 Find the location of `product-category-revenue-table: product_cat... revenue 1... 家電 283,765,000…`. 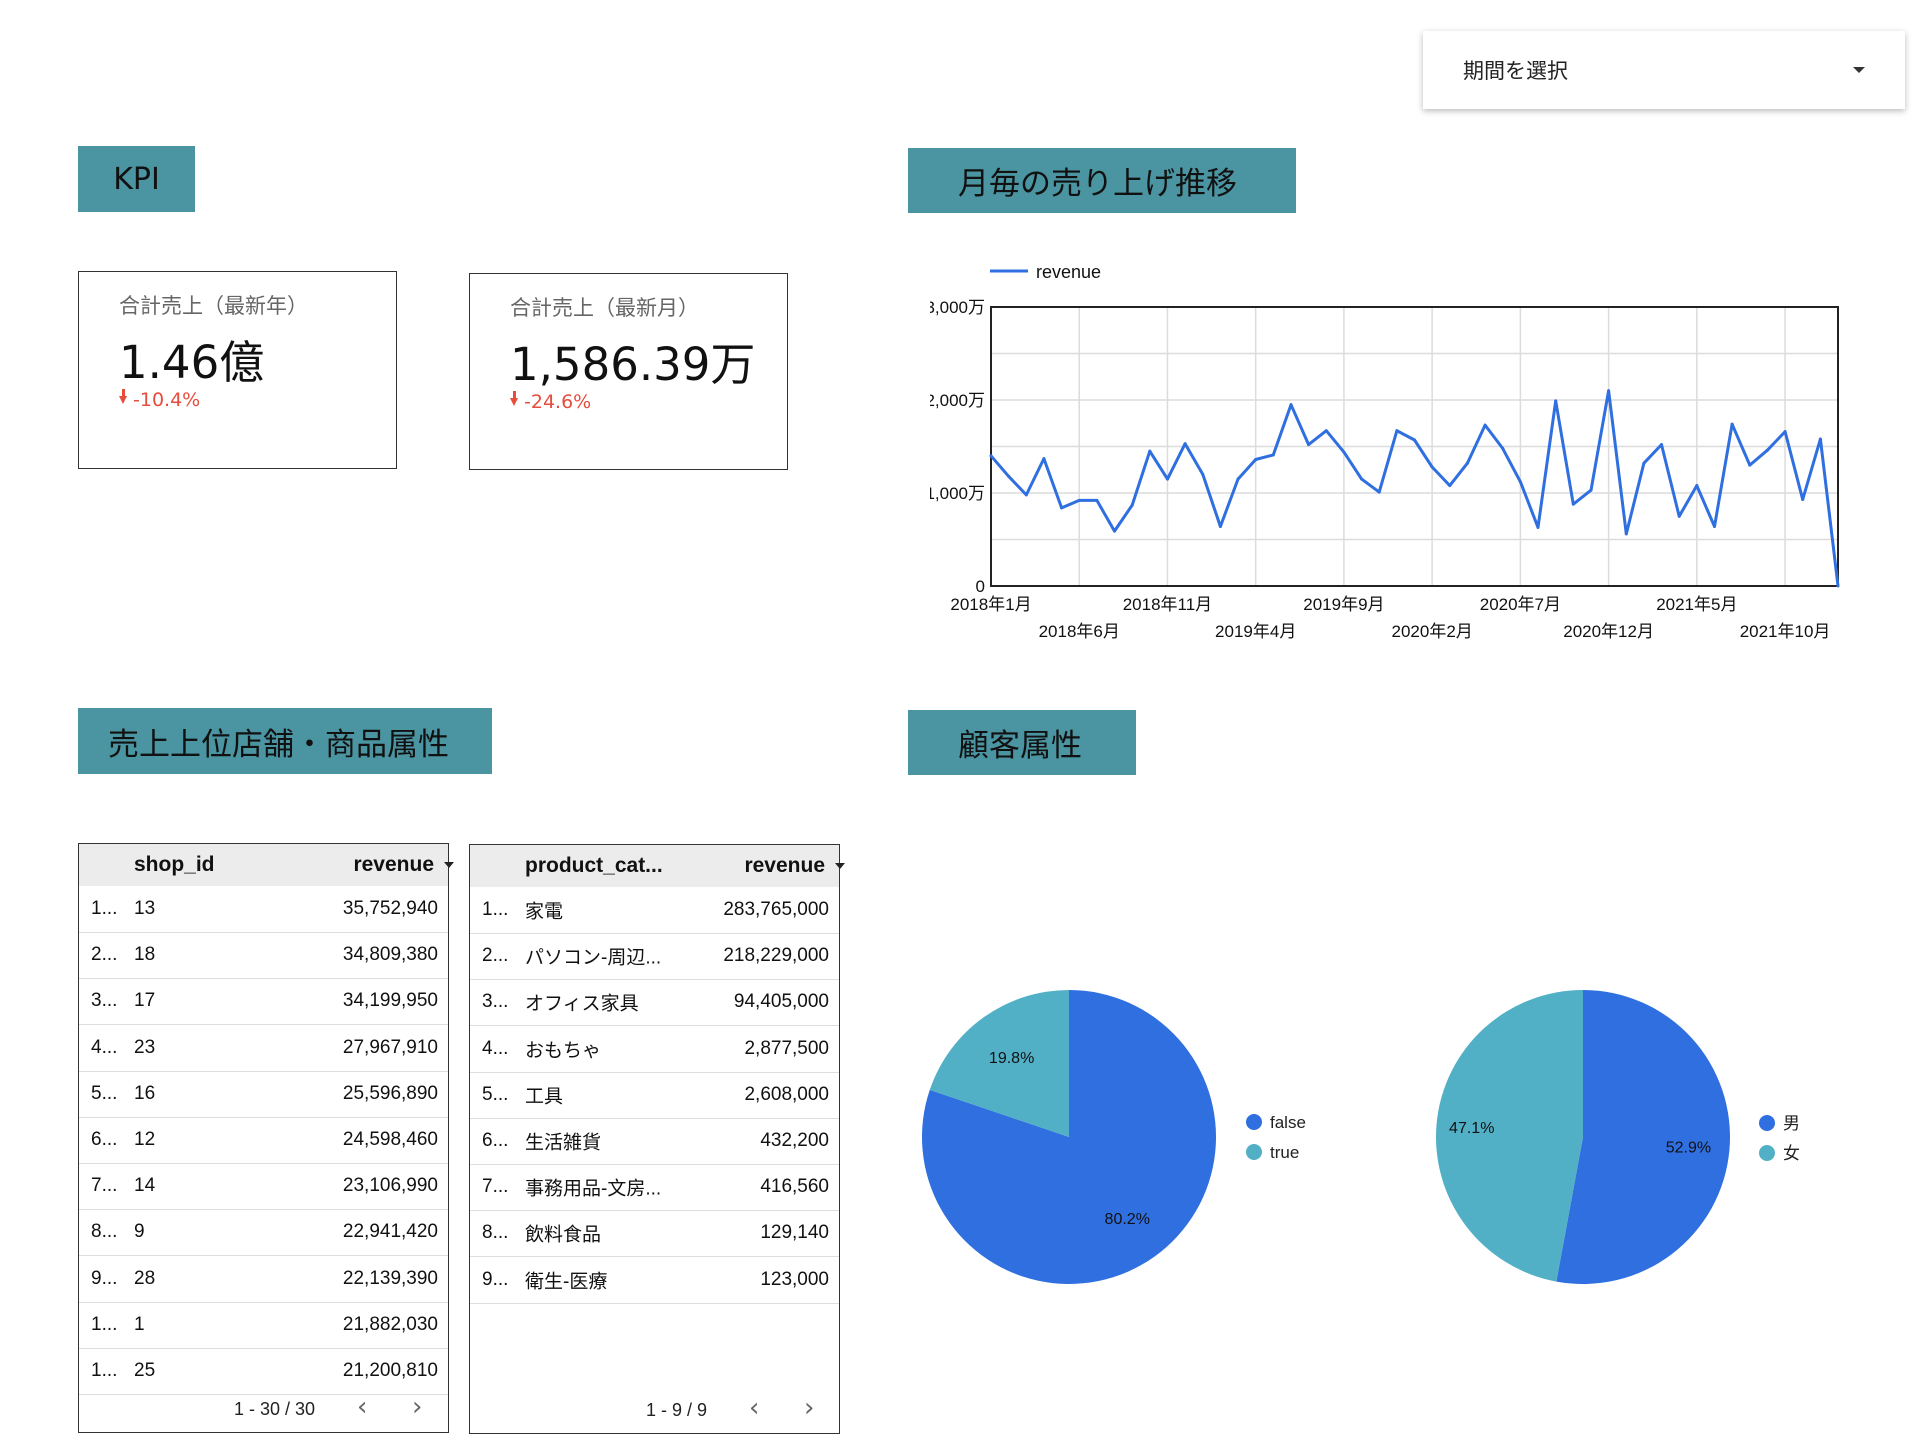

product-category-revenue-table: product_cat... revenue 1... 家電 283,765,000… is located at coordinates (657, 1139).